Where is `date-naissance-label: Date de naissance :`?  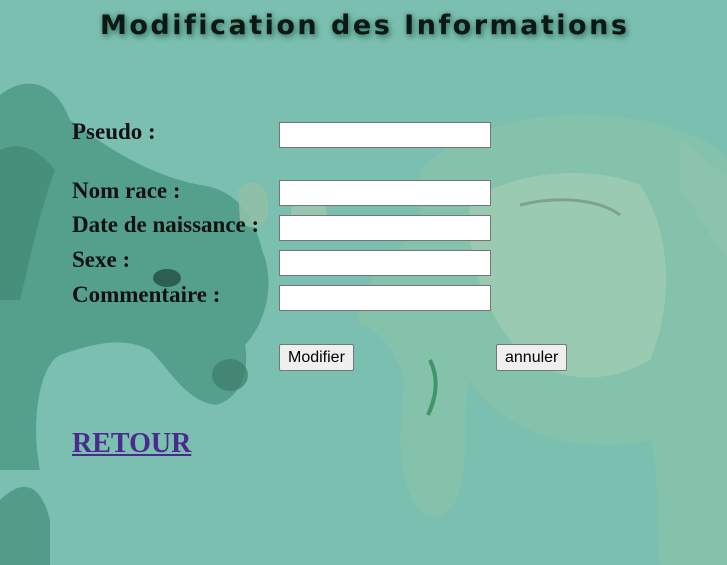
date-naissance-label: Date de naissance : is located at coordinates (166, 224).